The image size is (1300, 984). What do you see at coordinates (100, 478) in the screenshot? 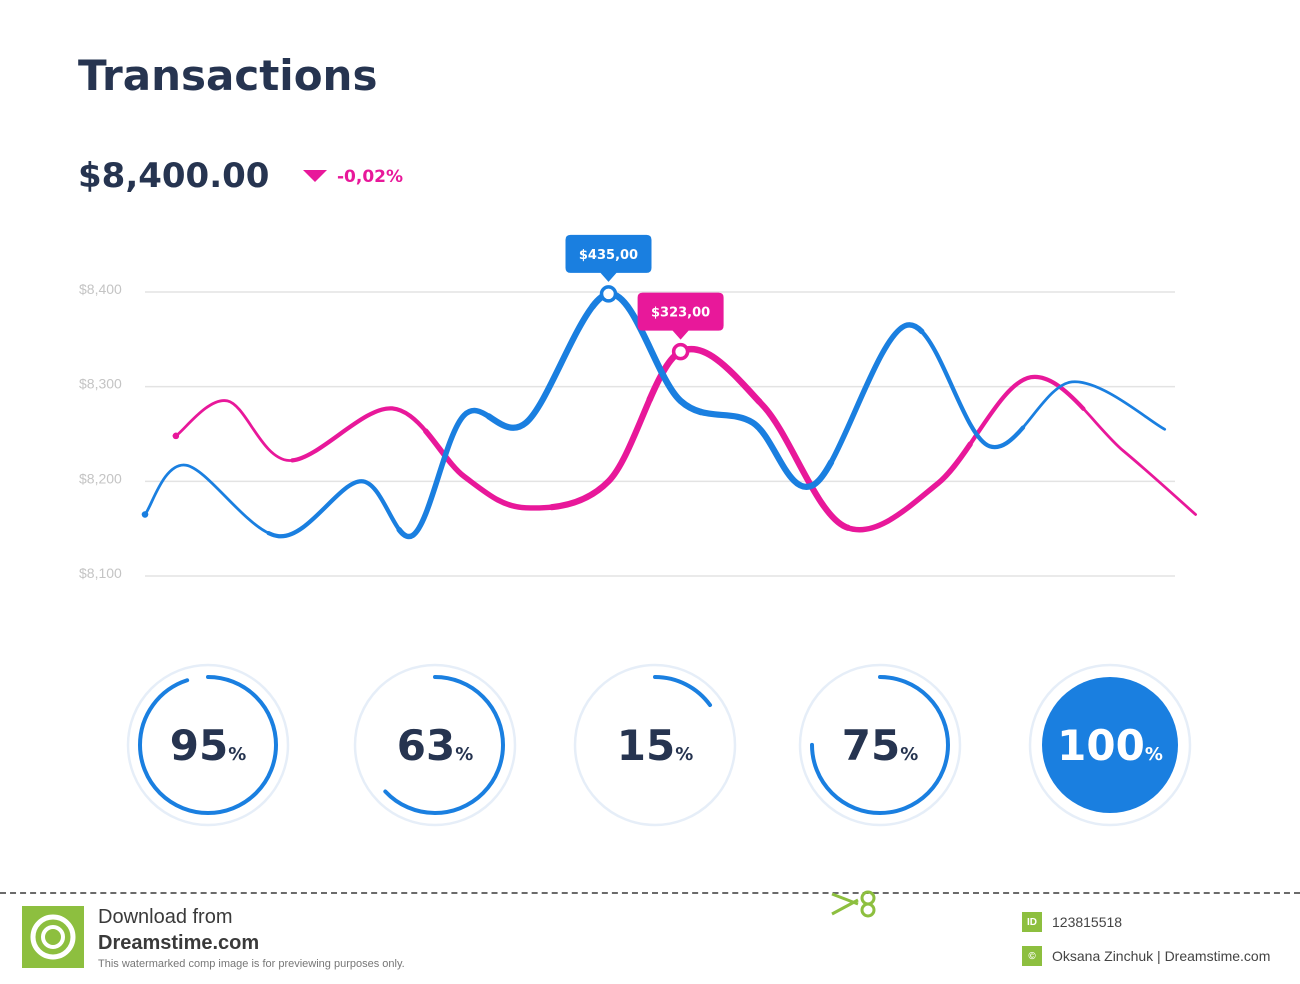
I see `y-tick-label: $8,200` at bounding box center [100, 478].